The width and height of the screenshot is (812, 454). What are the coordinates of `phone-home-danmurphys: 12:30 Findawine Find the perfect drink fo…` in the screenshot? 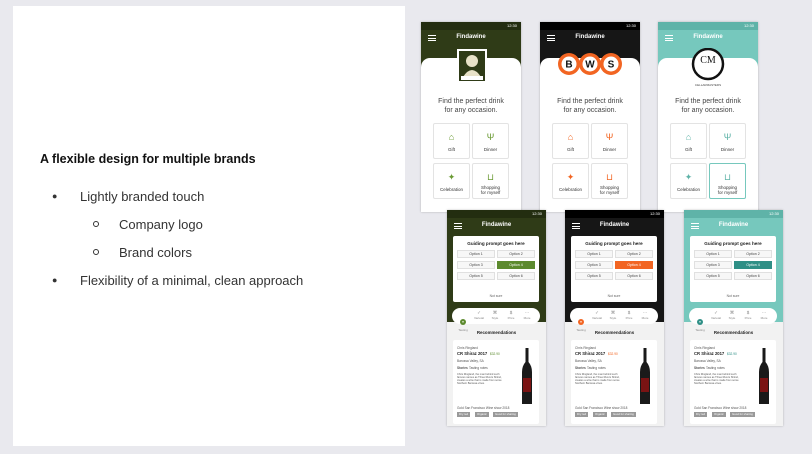 It's located at (471, 117).